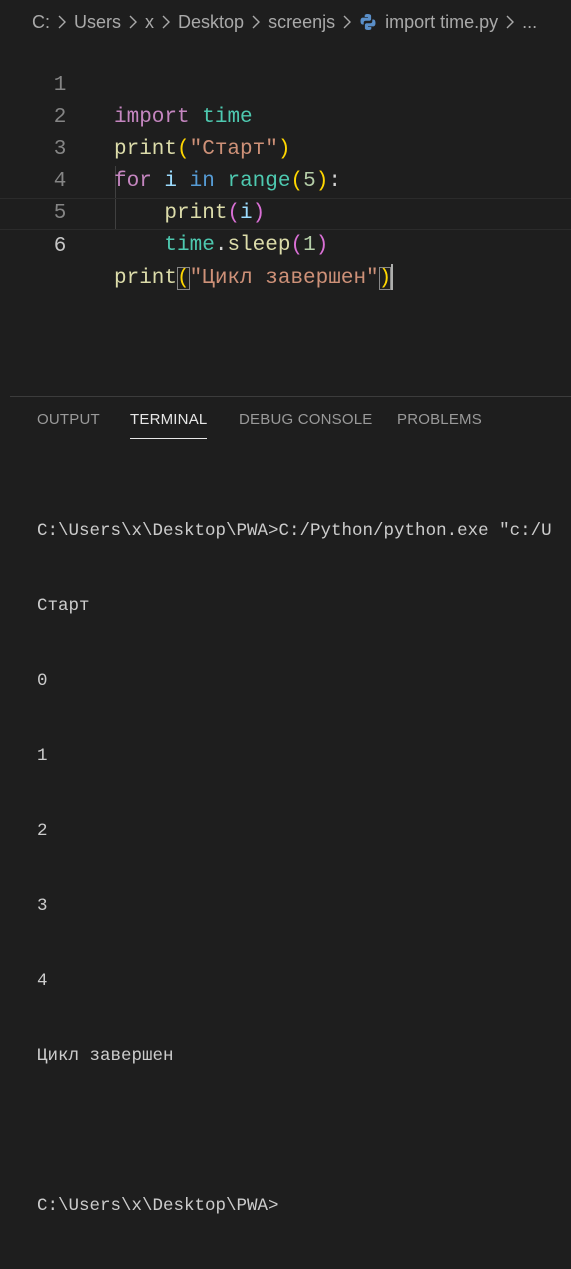  I want to click on terminal-line: Цикл завершен, so click(105, 1056).